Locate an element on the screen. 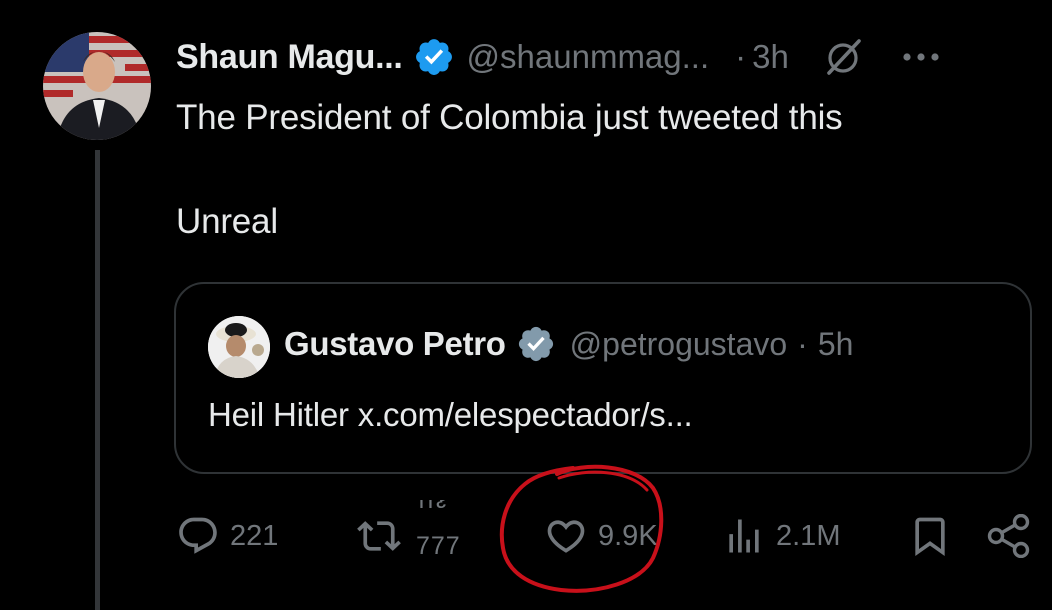 This screenshot has height=610, width=1052. share-icon is located at coordinates (1008, 536).